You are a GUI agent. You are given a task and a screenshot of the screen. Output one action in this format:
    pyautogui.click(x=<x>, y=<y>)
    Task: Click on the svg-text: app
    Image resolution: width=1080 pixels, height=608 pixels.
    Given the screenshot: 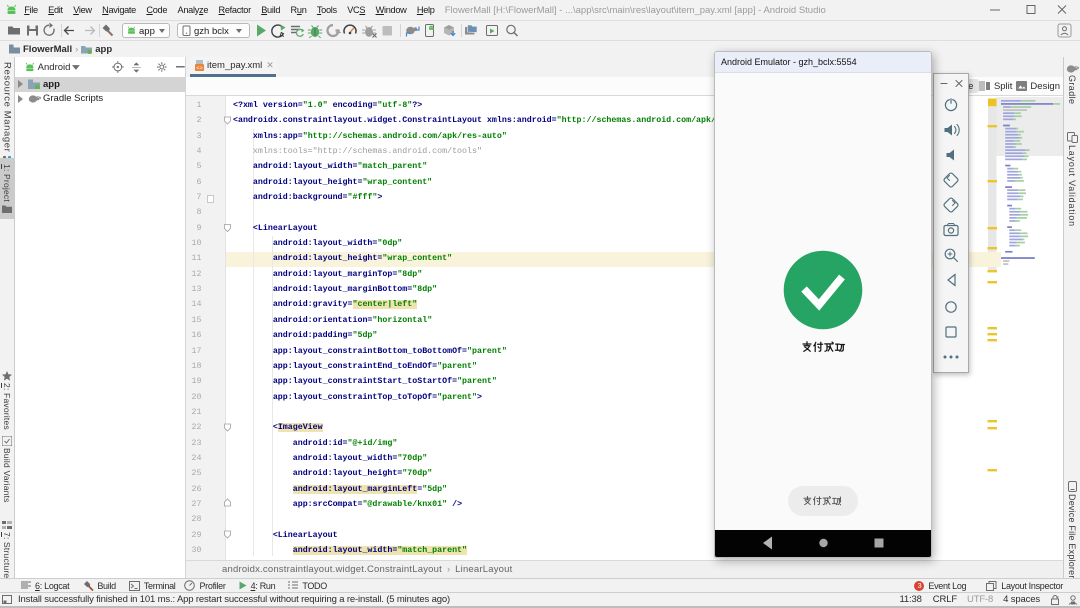 What is the action you would take?
    pyautogui.click(x=147, y=31)
    